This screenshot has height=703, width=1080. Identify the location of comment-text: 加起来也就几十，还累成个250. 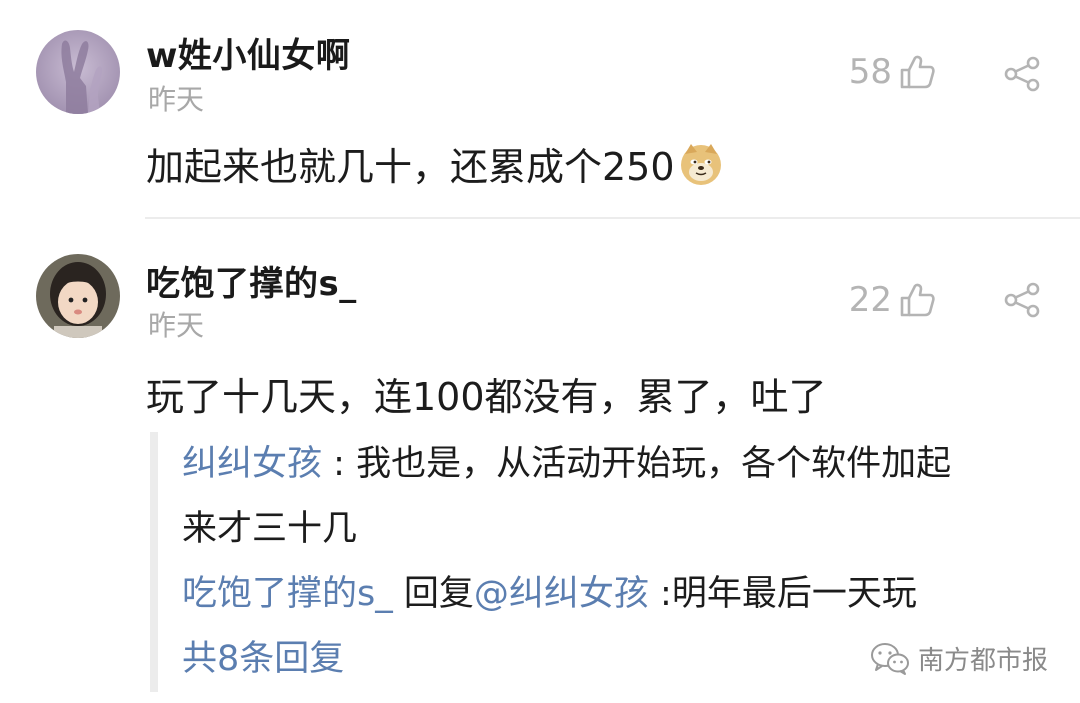
(435, 163).